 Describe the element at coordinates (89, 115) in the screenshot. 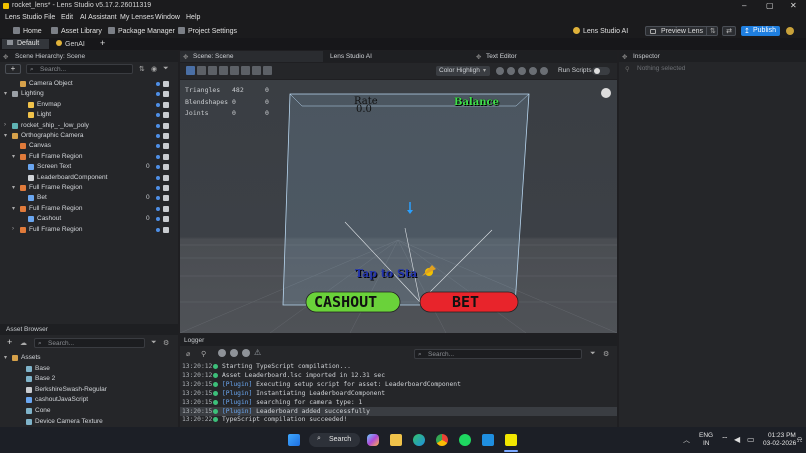

I see `hierarchy-row: Light` at that location.